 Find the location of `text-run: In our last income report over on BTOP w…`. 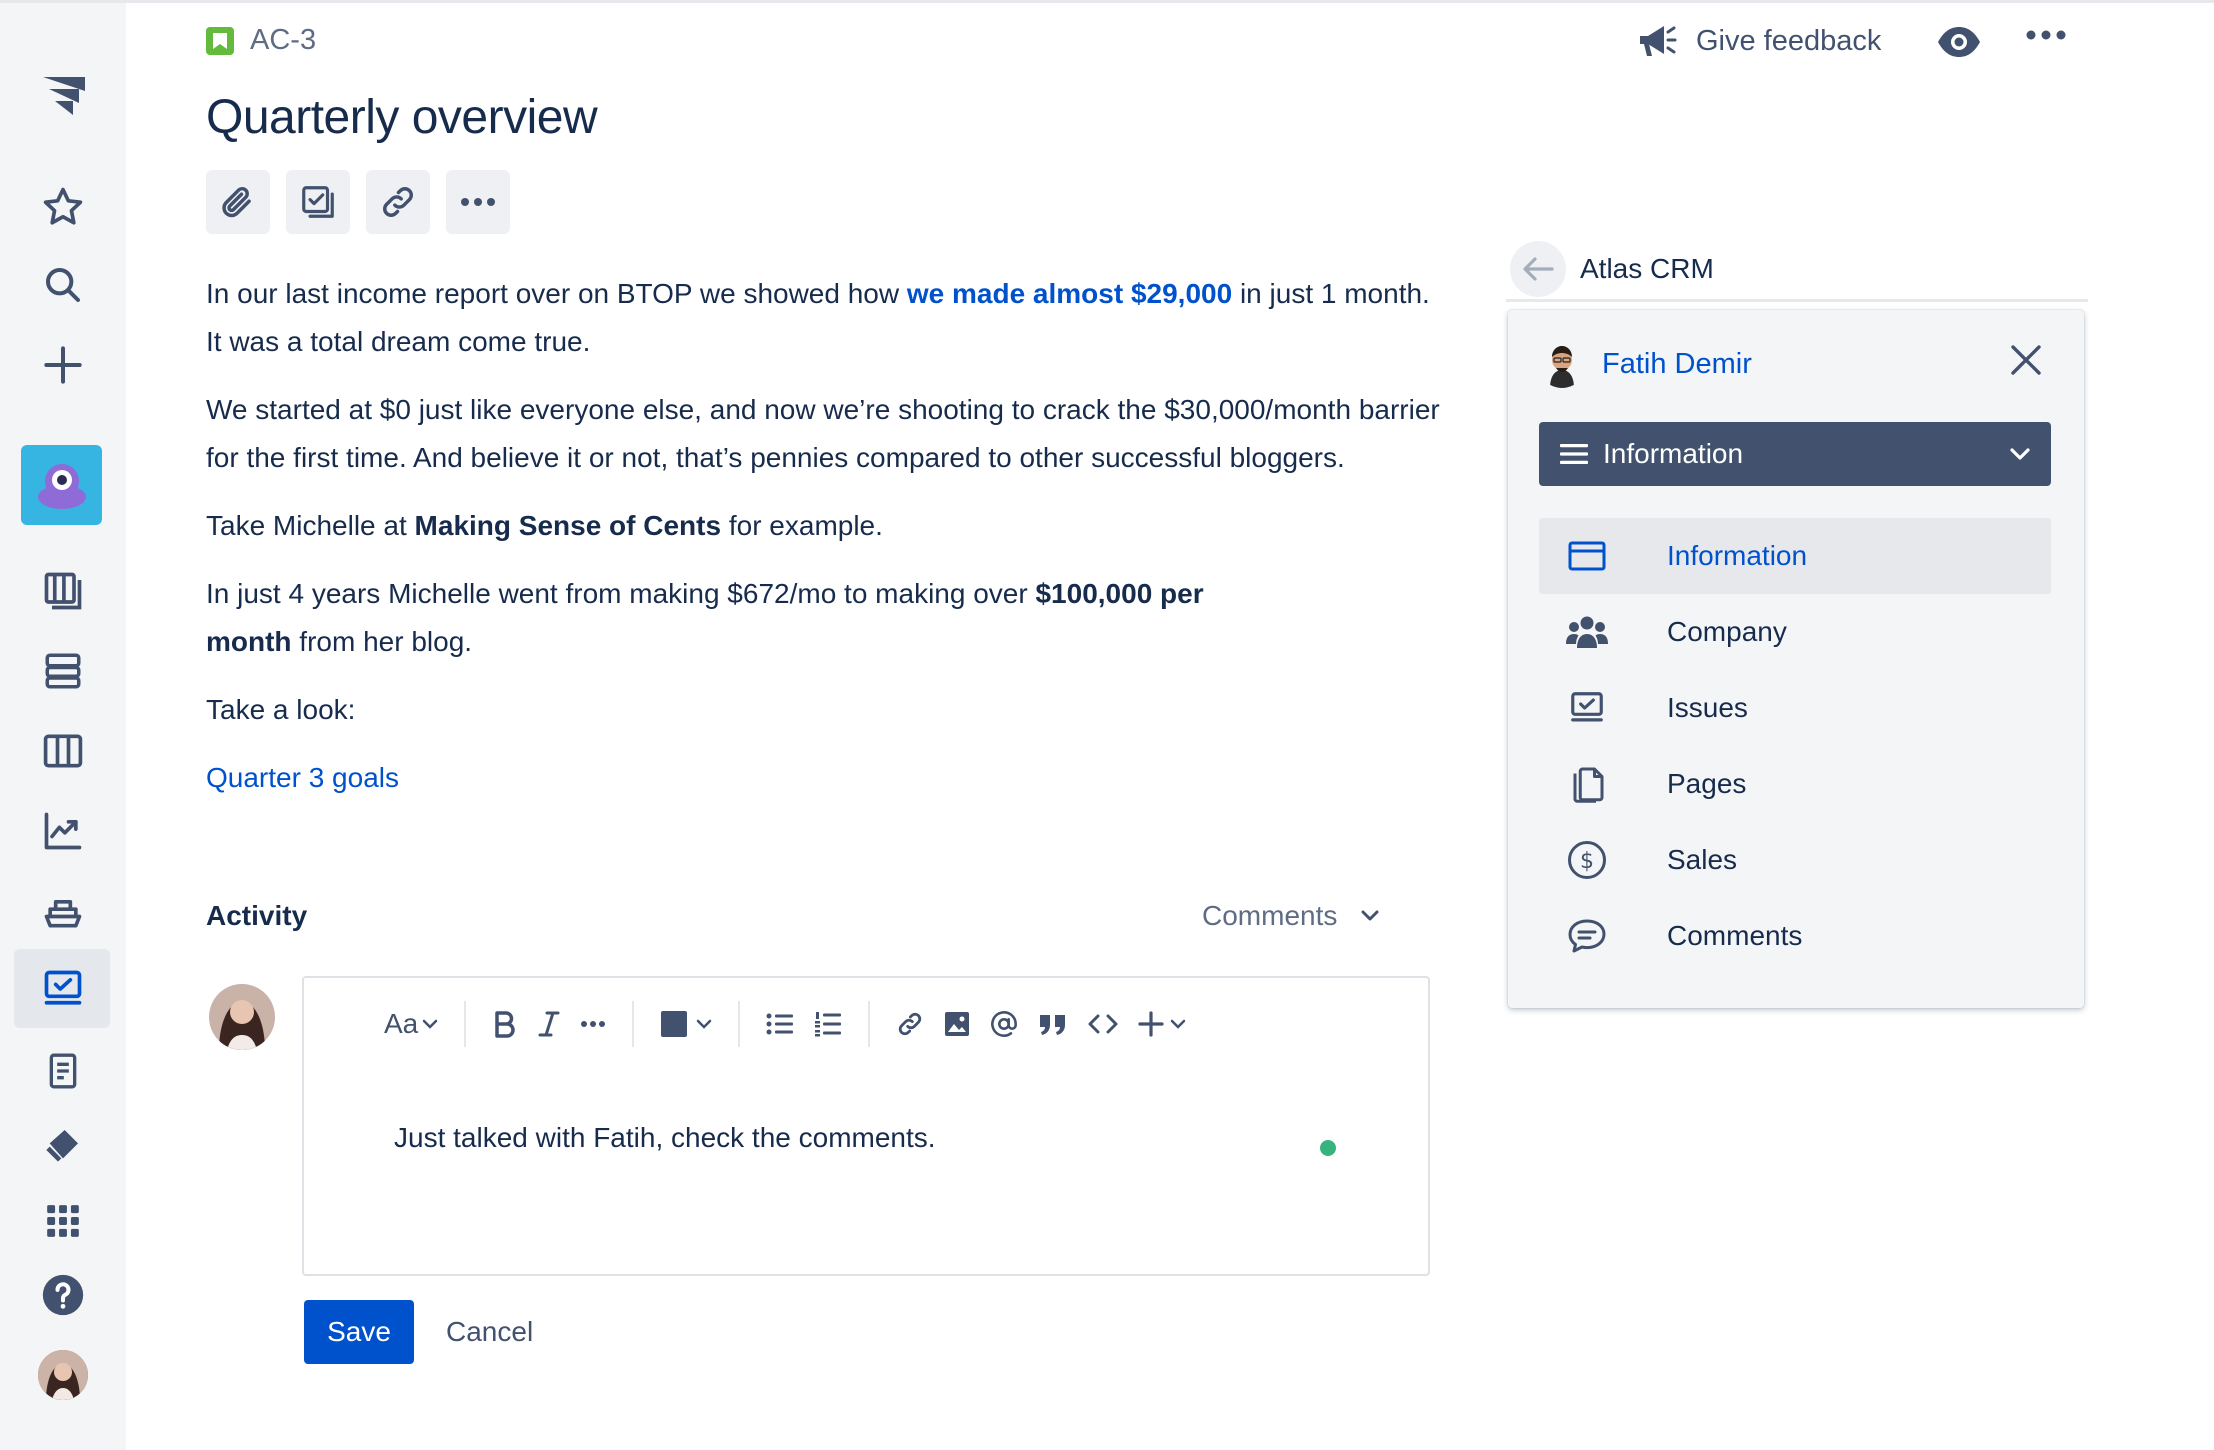

text-run: In our last income report over on BTOP w… is located at coordinates (556, 293).